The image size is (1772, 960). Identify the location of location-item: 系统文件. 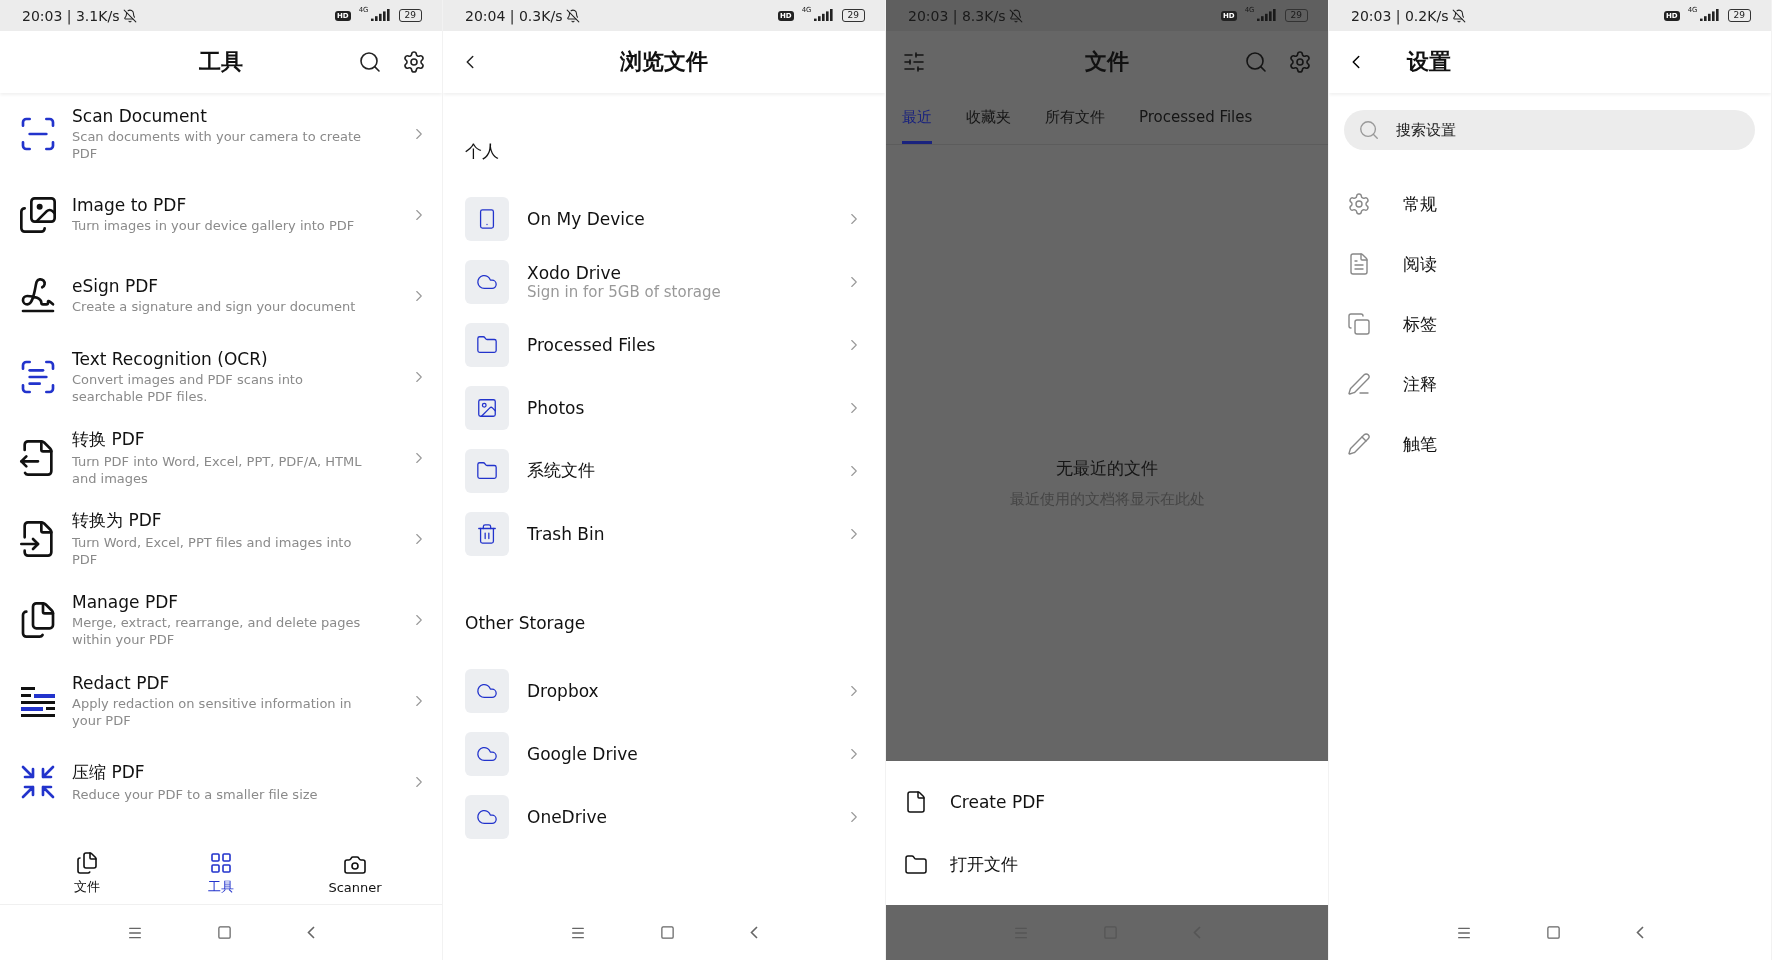
(664, 470).